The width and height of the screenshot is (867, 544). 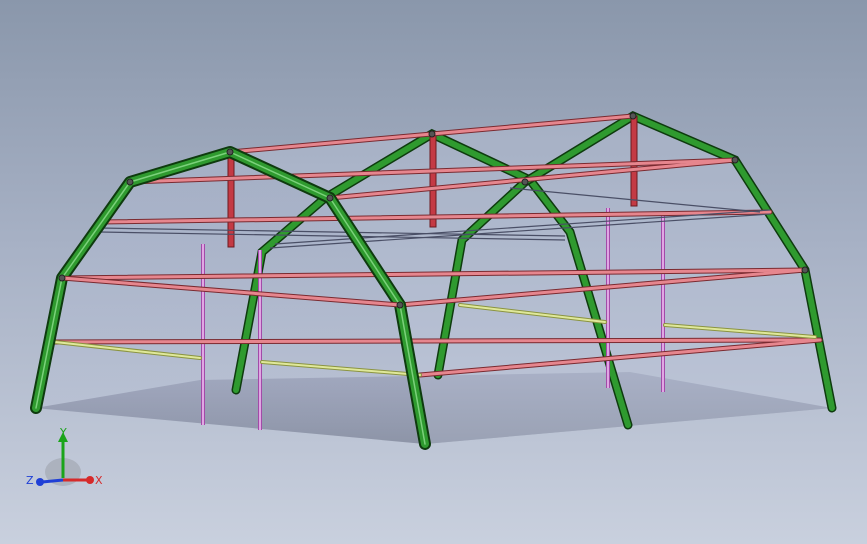 What do you see at coordinates (63, 432) in the screenshot?
I see `y-axis-label: Y` at bounding box center [63, 432].